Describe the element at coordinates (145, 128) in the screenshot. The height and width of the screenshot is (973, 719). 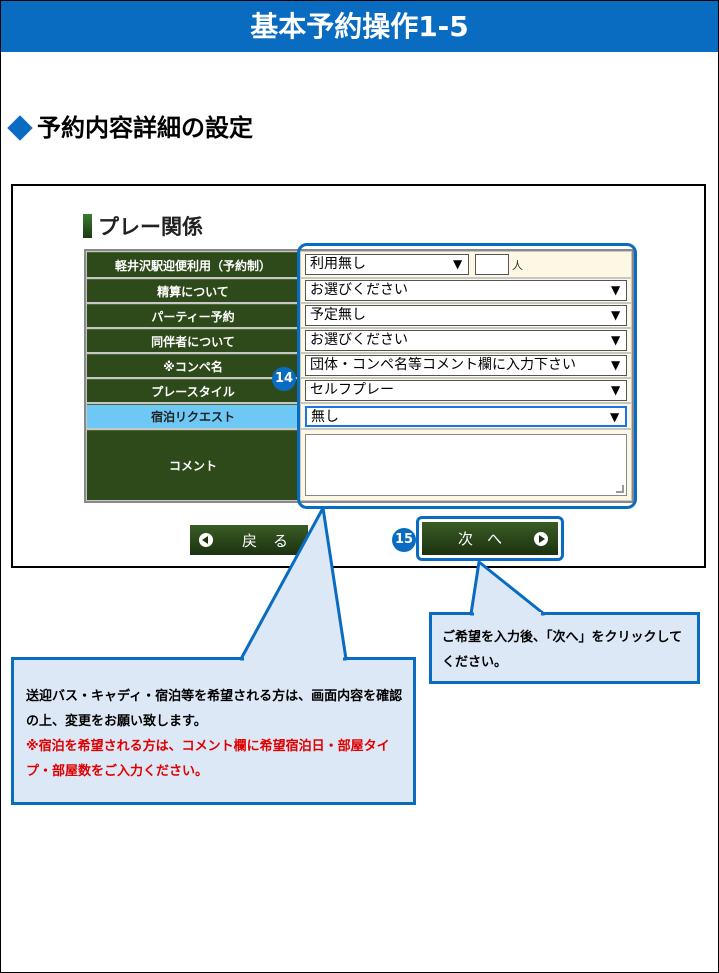
I see `section-heading-text: 予約内容詳細の設定` at that location.